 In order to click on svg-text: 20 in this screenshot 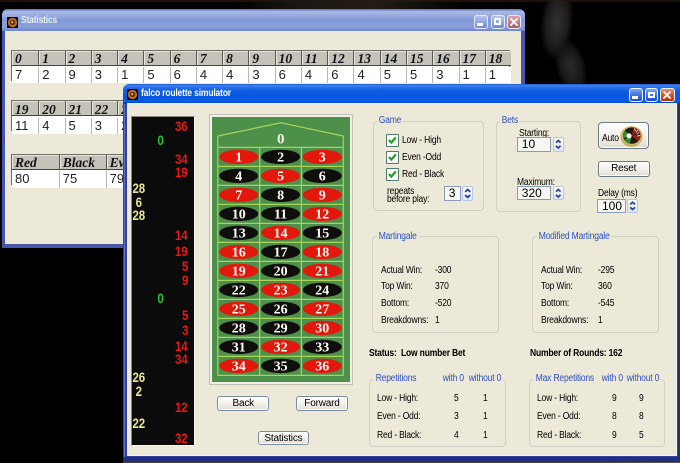, I will do `click(280, 271)`.